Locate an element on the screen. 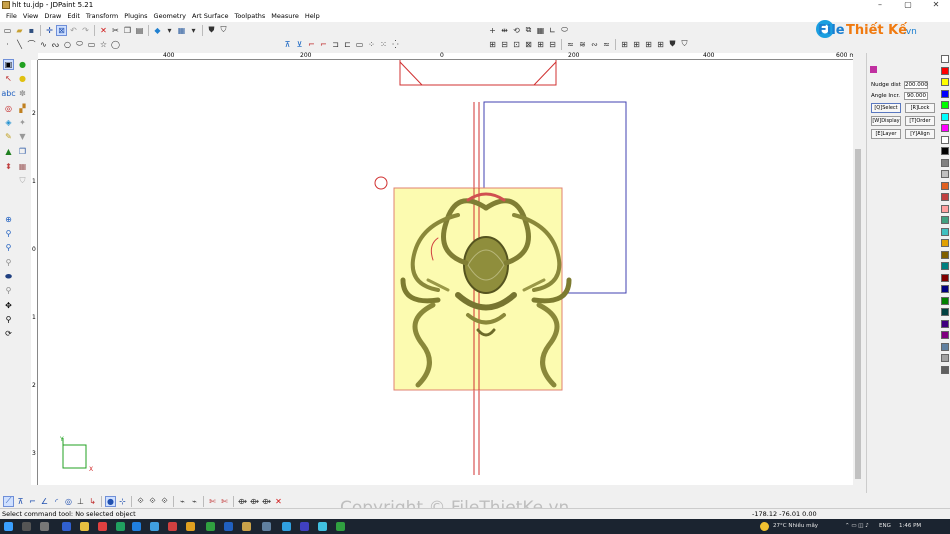 Image resolution: width=950 pixels, height=534 pixels. shield-outline-icon: ⛉ is located at coordinates (223, 30).